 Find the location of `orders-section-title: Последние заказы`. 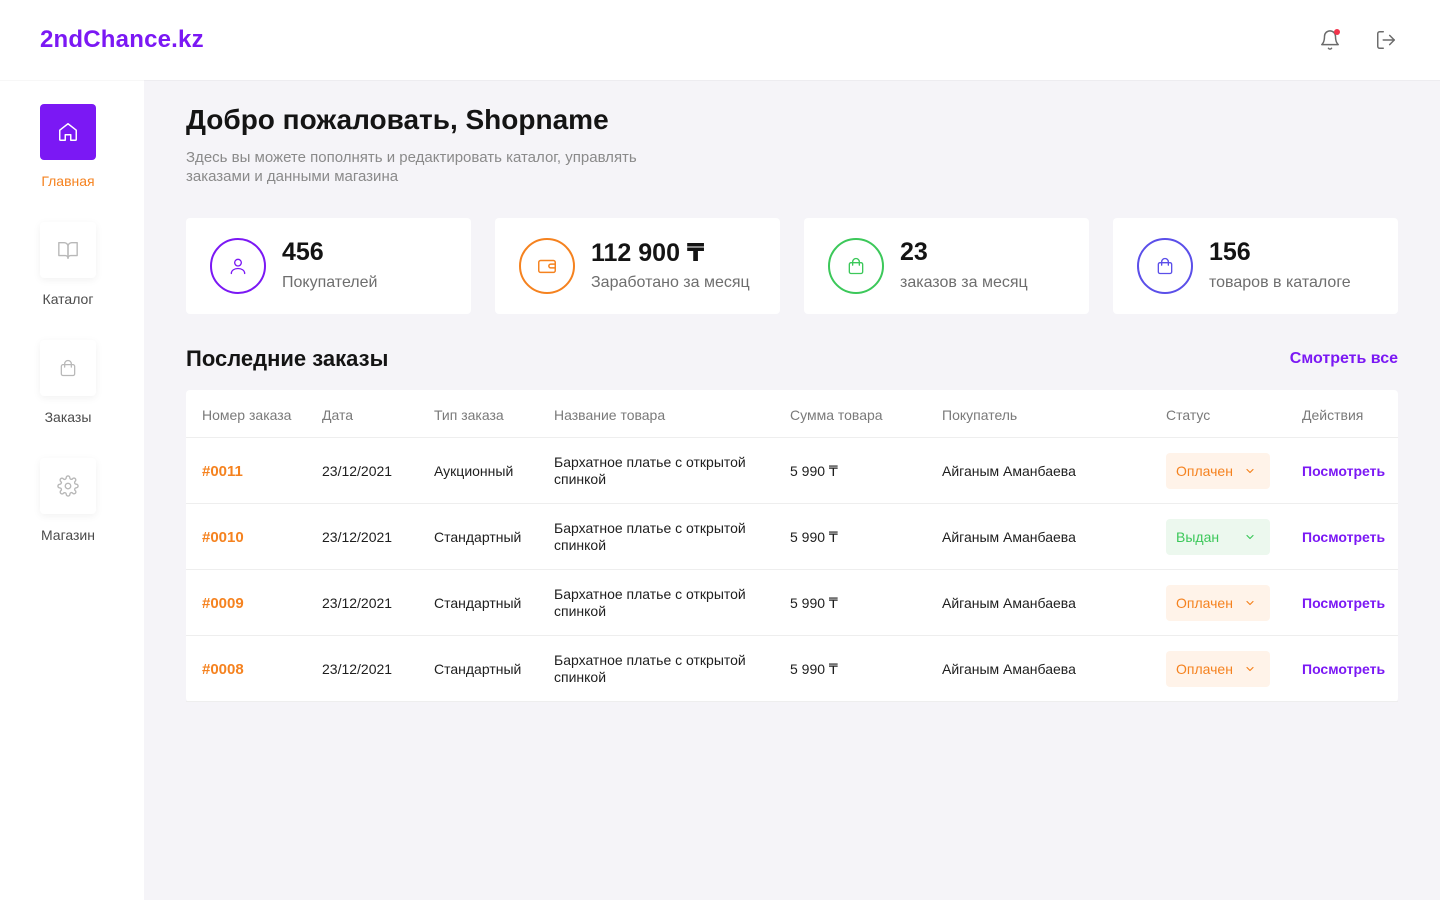

orders-section-title: Последние заказы is located at coordinates (287, 358).